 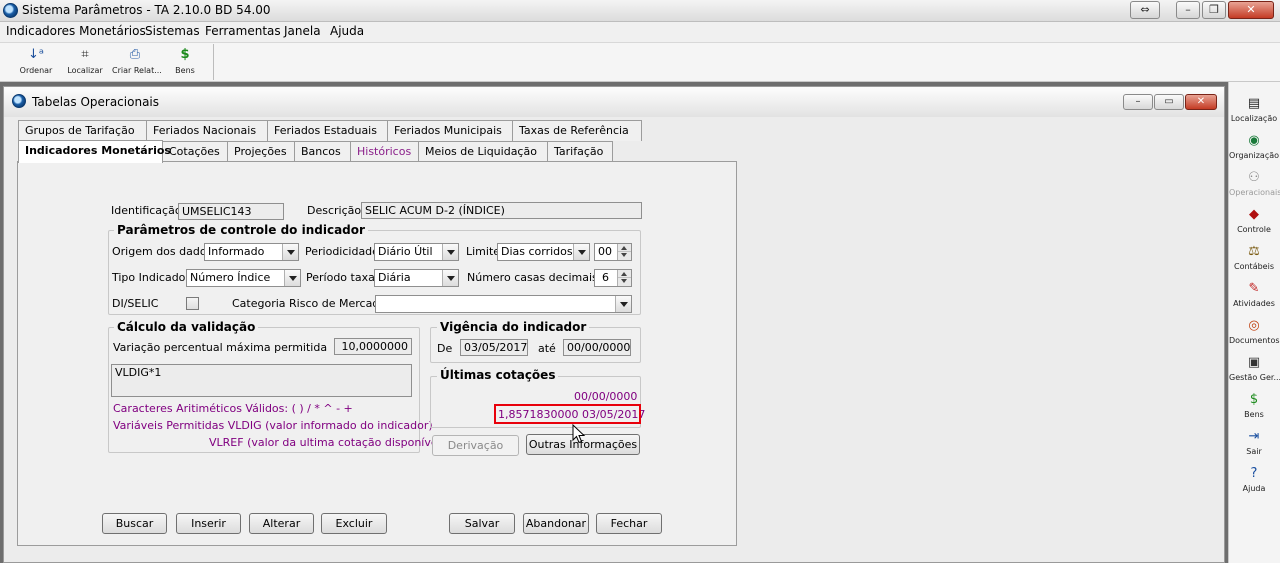 I want to click on tab-feriados-municipais: Feriados Municipais, so click(x=450, y=130).